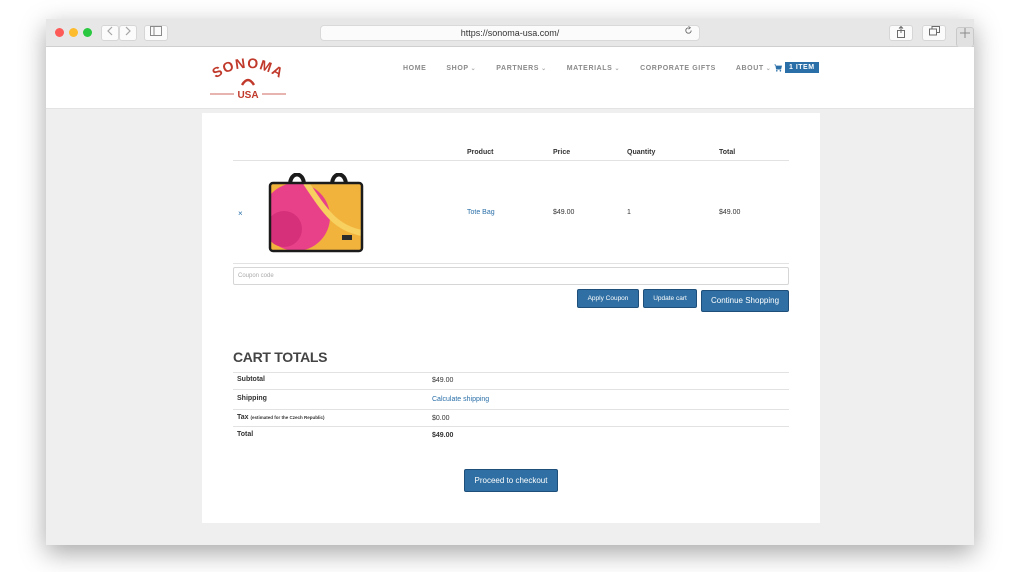  I want to click on proceed-to-checkout-button: Proceed to checkout, so click(511, 480).